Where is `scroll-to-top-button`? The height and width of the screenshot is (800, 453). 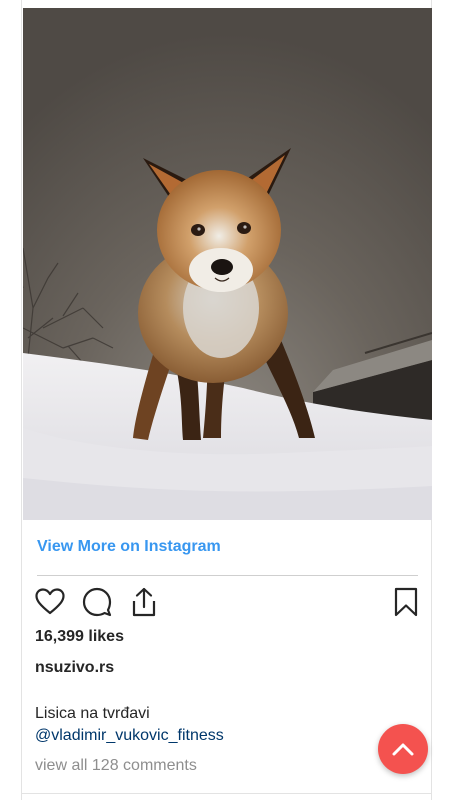
scroll-to-top-button is located at coordinates (403, 749).